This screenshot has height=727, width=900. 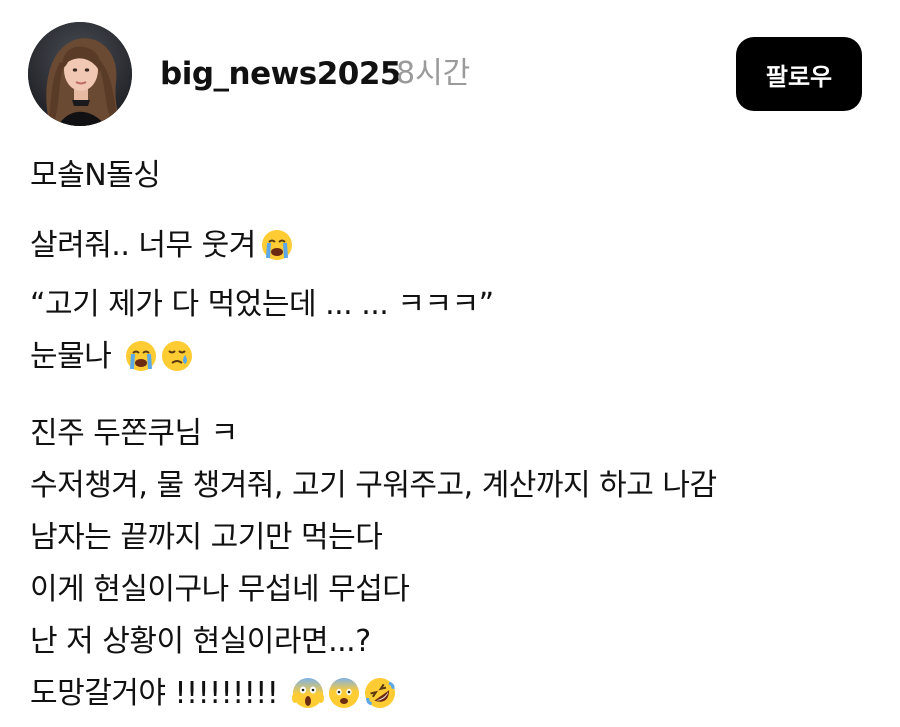 I want to click on text-line-content: 수저챙겨, 물 챙겨줘, 고기 구워주고, 계산까지 하고 나감, so click(x=373, y=485).